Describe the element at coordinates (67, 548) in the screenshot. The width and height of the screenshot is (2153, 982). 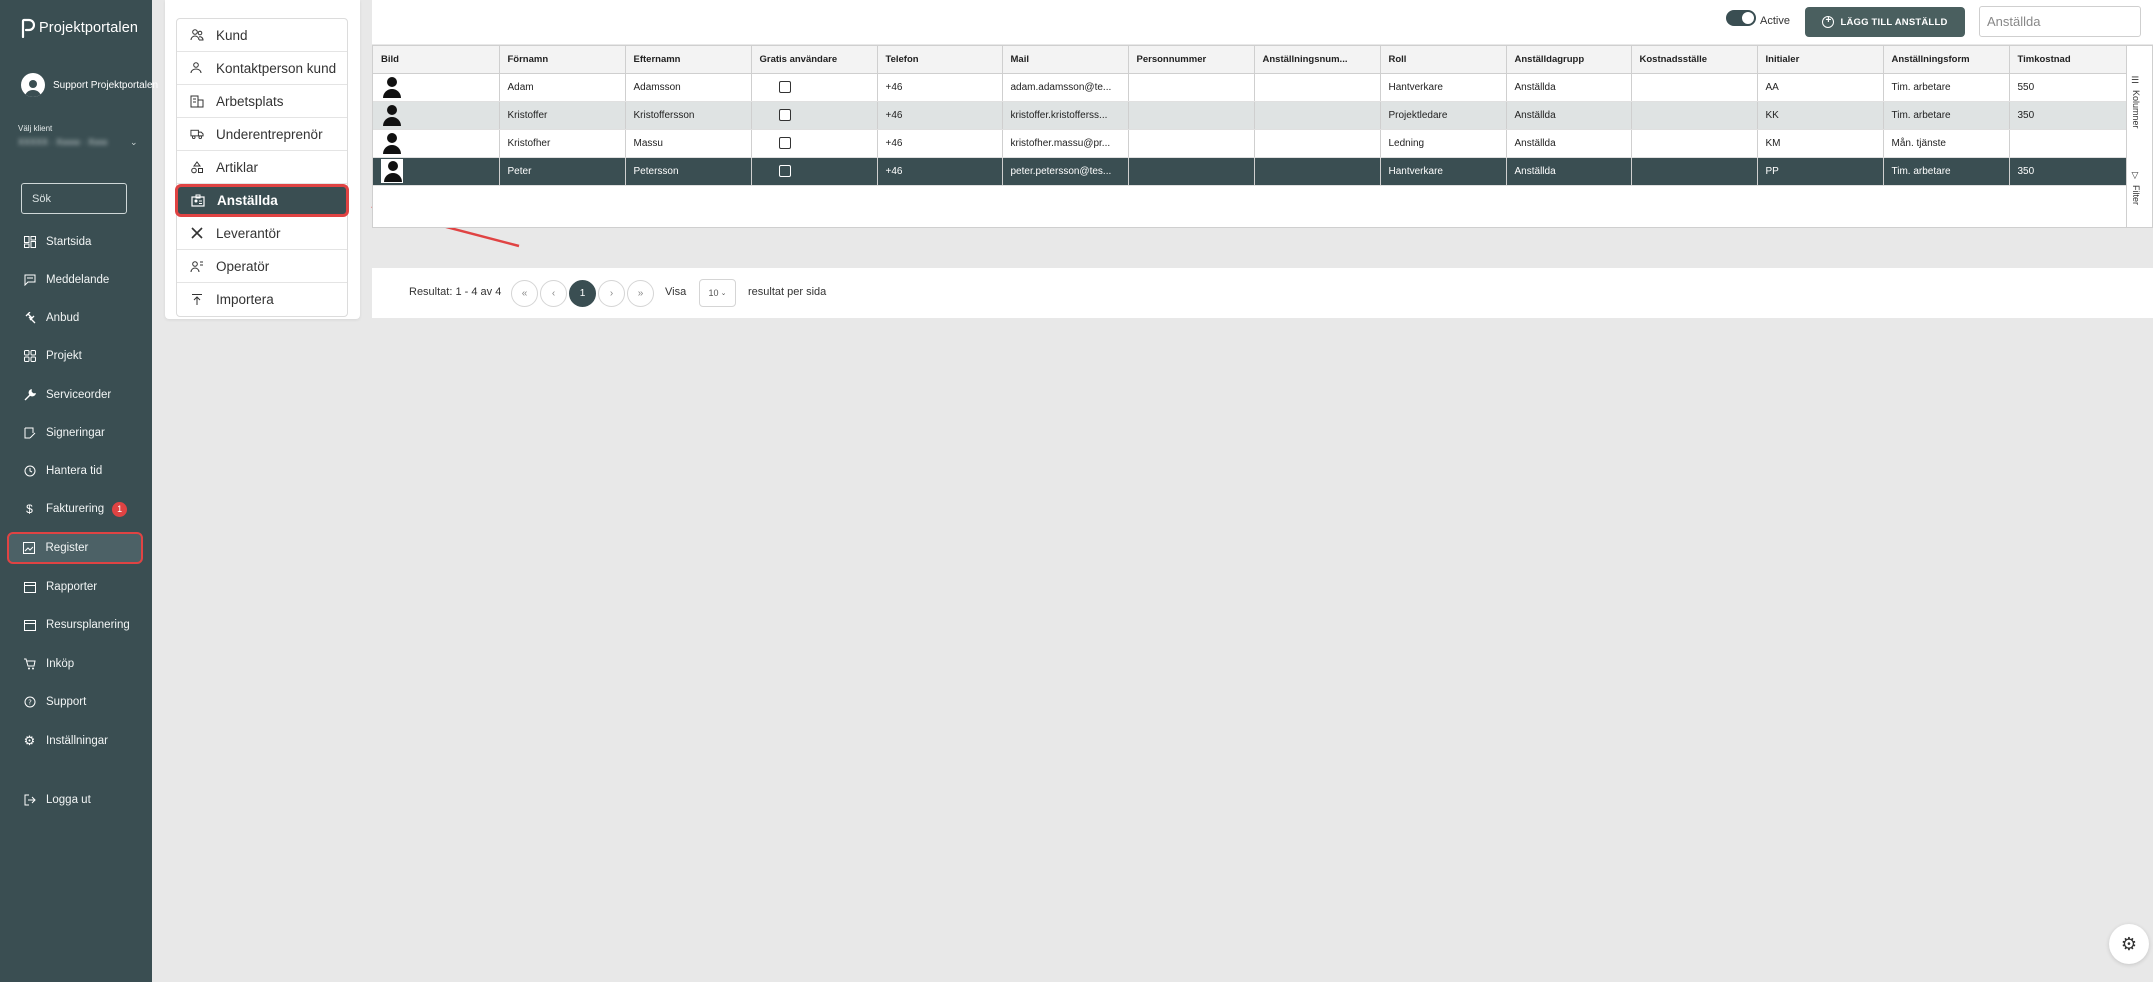
I see `sidebar-item-label: Register` at that location.